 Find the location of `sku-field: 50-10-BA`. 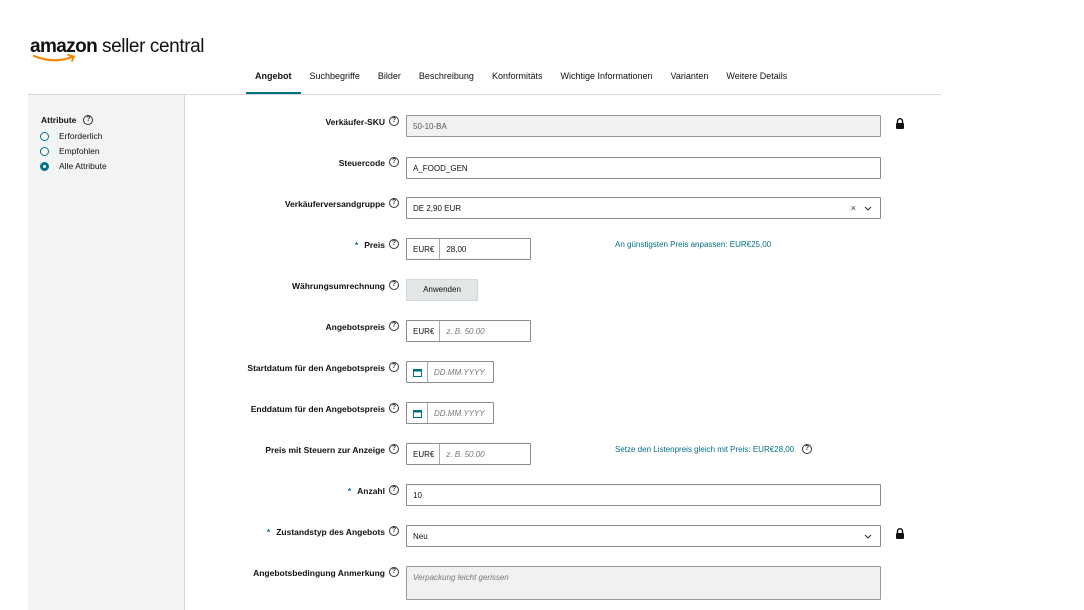

sku-field: 50-10-BA is located at coordinates (643, 126).